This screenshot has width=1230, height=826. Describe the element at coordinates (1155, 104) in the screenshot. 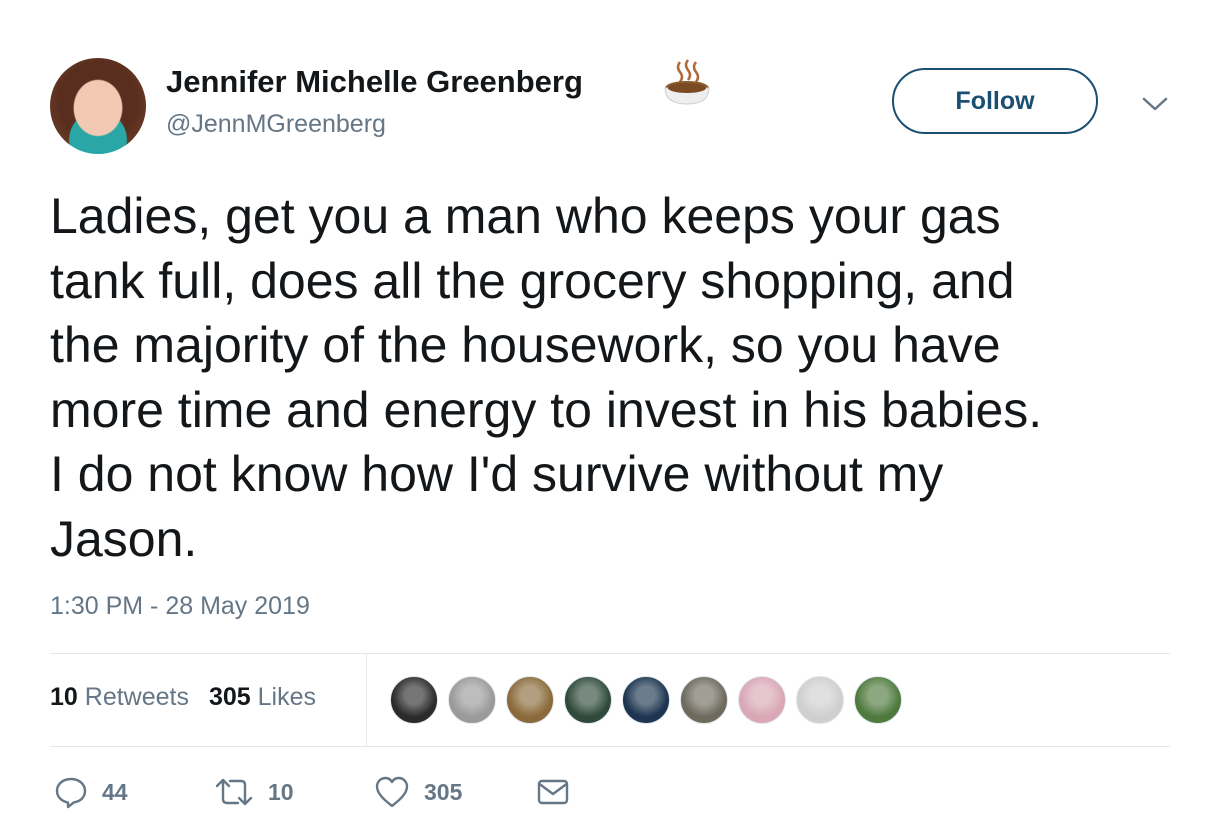

I see `chevron-down-icon` at that location.